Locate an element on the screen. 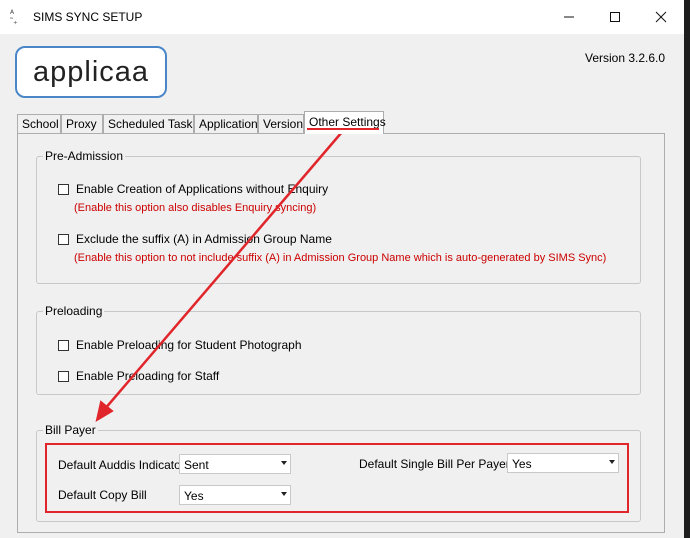  app-icon: ᴬ ˜₊ is located at coordinates (14, 17).